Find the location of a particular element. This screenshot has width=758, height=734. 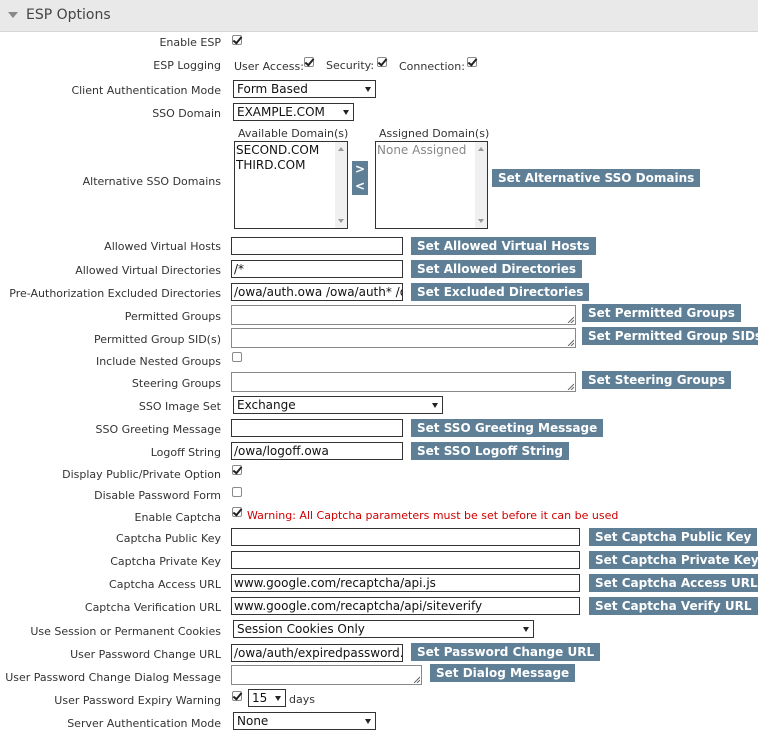

session-cookies-select: Session Cookies Only is located at coordinates (383, 629).